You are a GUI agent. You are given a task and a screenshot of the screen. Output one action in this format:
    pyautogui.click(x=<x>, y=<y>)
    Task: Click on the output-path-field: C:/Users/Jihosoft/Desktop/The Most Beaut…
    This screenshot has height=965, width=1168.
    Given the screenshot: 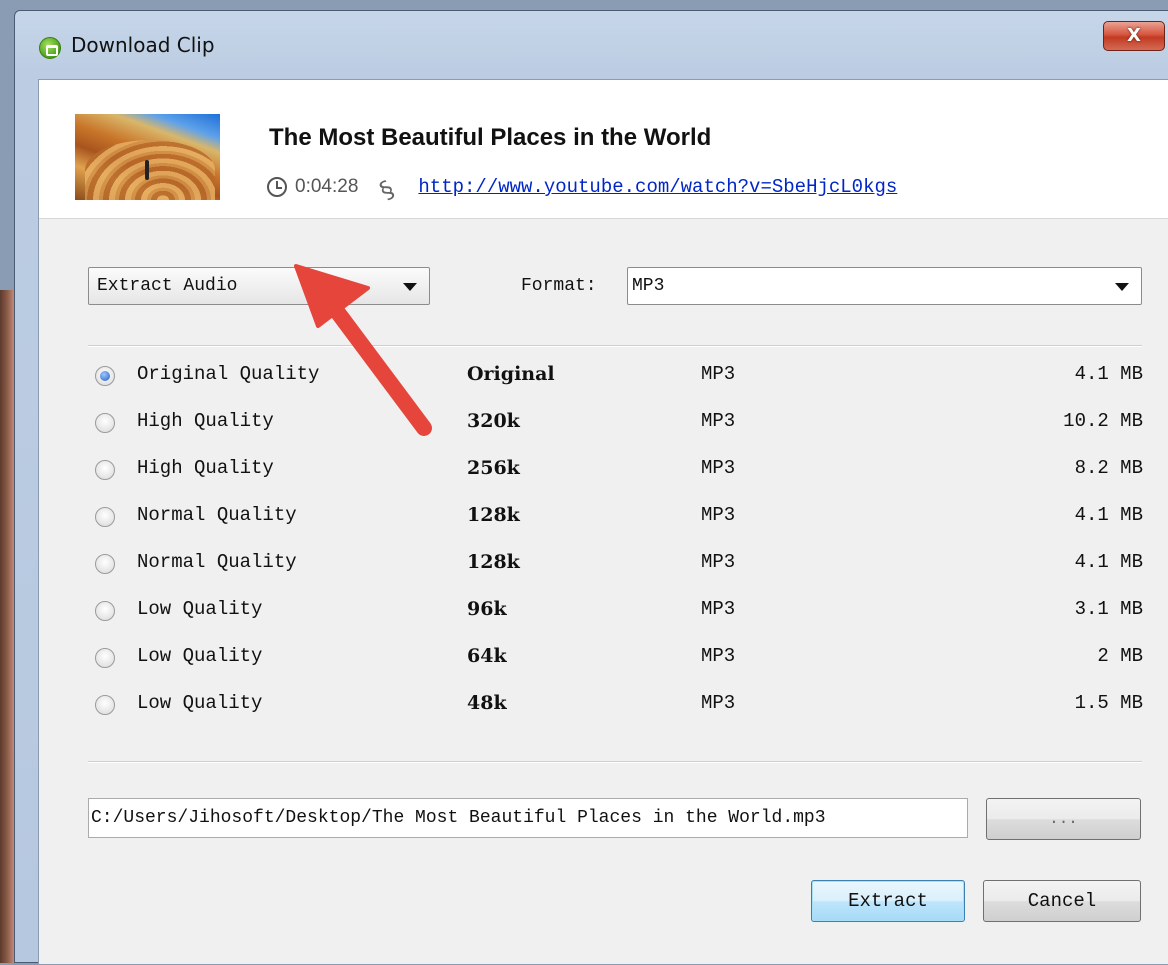 What is the action you would take?
    pyautogui.click(x=528, y=818)
    